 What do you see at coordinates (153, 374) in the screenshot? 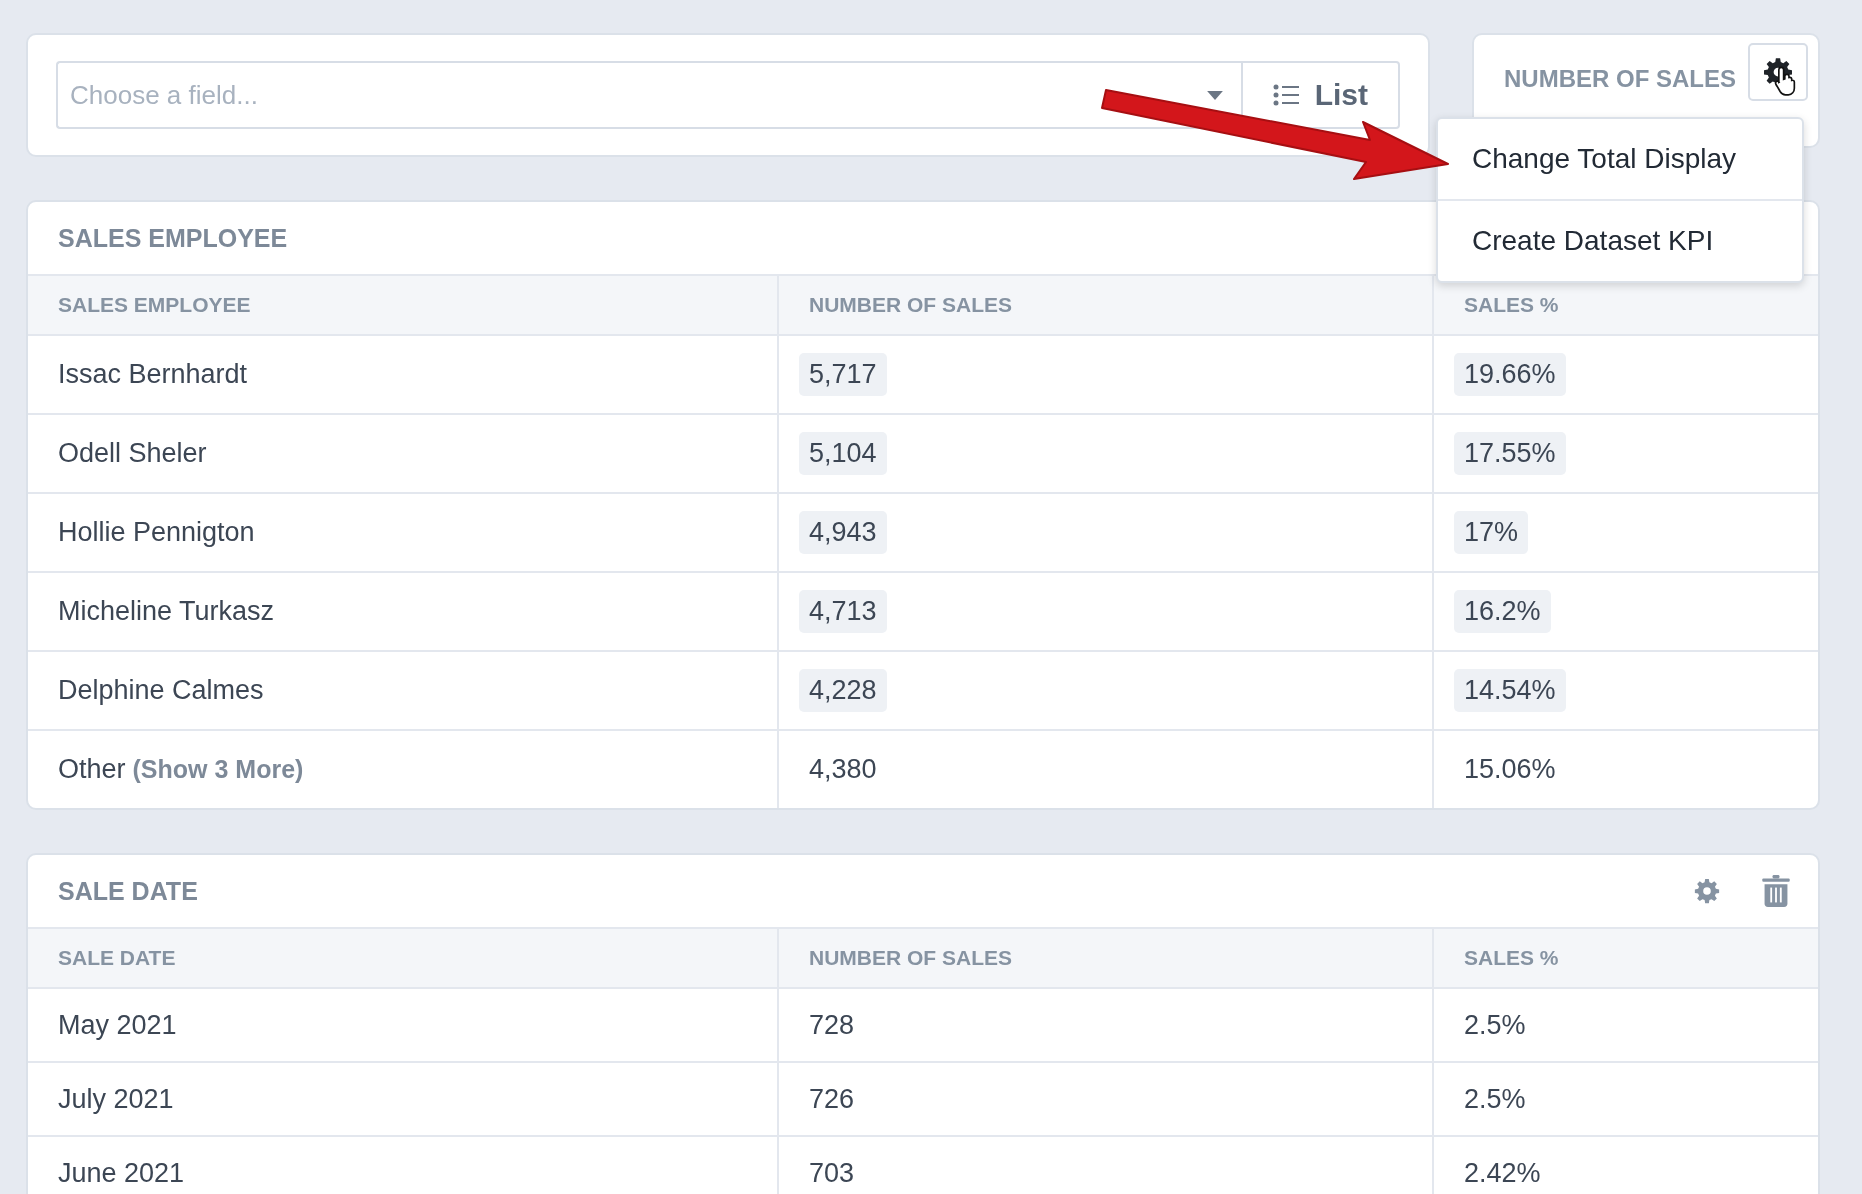
I see `row-label: Issac Bernhardt` at bounding box center [153, 374].